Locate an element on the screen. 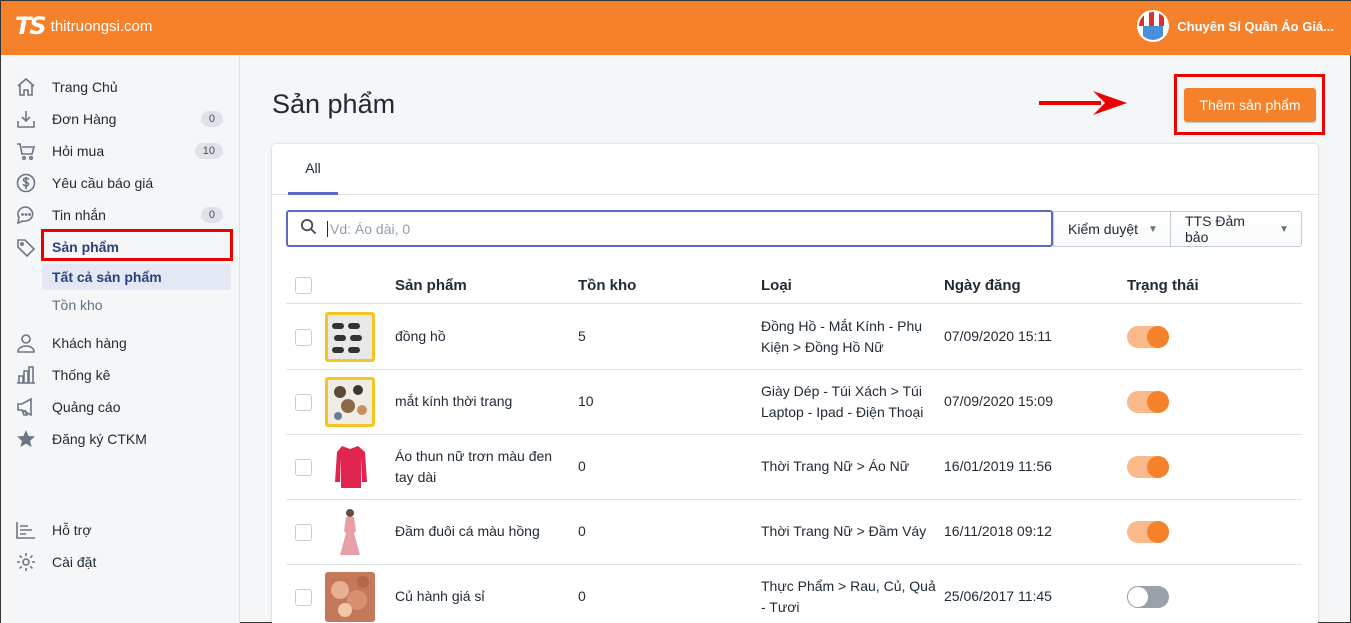  sidebar-item-label: Tin nhắn is located at coordinates (79, 215).